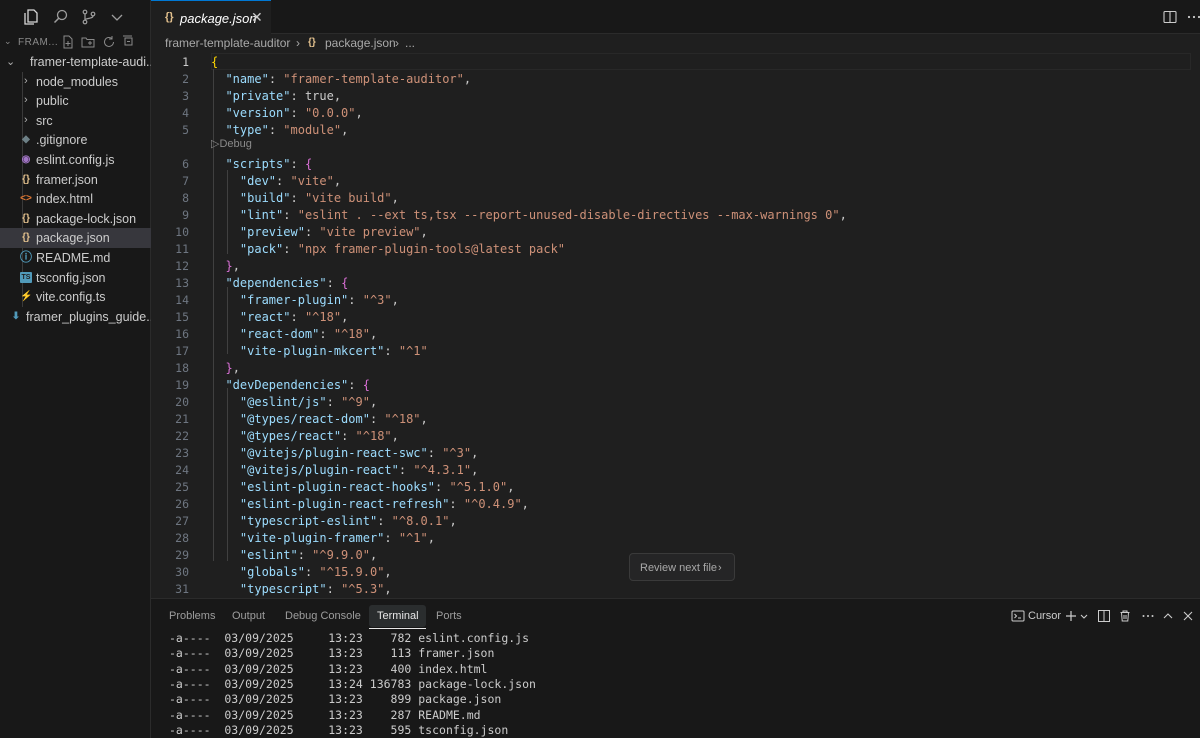 This screenshot has height=738, width=1200. Describe the element at coordinates (398, 616) in the screenshot. I see `tab-terminal: Terminal` at that location.